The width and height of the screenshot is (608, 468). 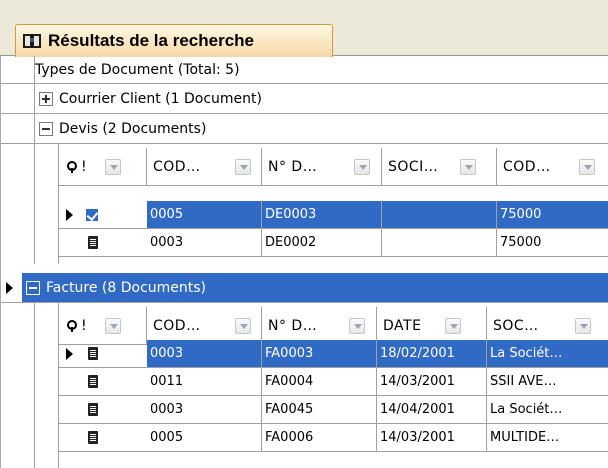 I want to click on table-row: 0003 DE0002 75000, so click(x=333, y=243).